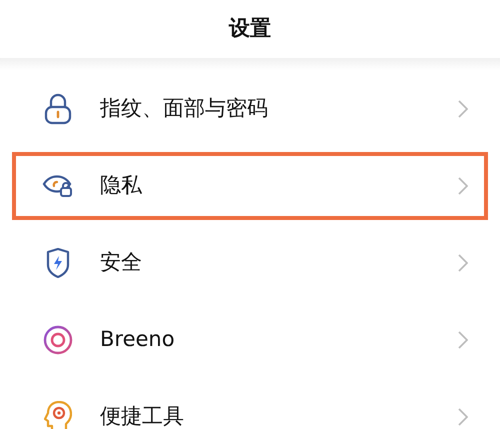 This screenshot has height=429, width=500. Describe the element at coordinates (250, 405) in the screenshot. I see `settings-row: 便捷工具` at that location.